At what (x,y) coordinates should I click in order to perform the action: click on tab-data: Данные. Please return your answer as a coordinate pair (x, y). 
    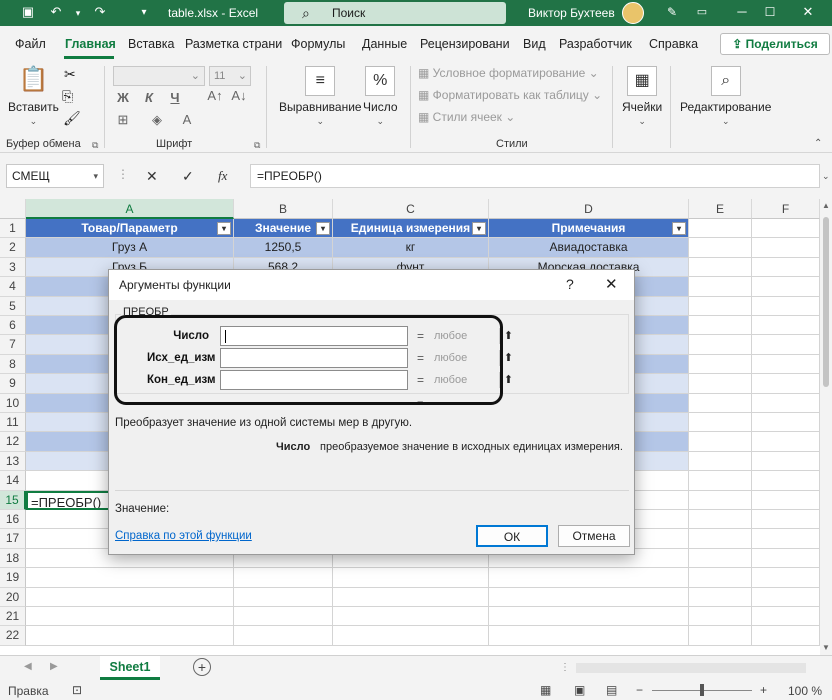
    Looking at the image, I should click on (384, 44).